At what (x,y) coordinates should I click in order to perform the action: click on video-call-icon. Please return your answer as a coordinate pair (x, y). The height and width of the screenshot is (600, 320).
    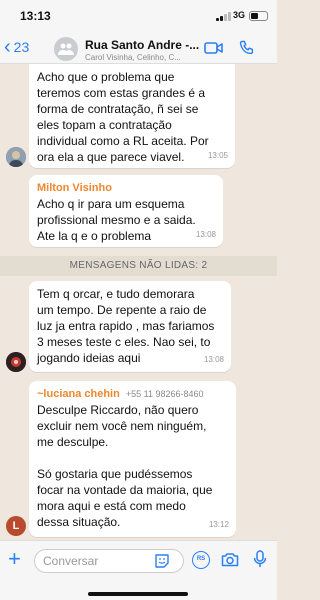
    Looking at the image, I should click on (214, 48).